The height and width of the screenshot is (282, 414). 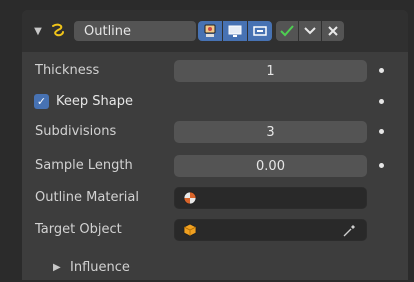 I want to click on modifier-name-input-end, so click(x=188, y=31).